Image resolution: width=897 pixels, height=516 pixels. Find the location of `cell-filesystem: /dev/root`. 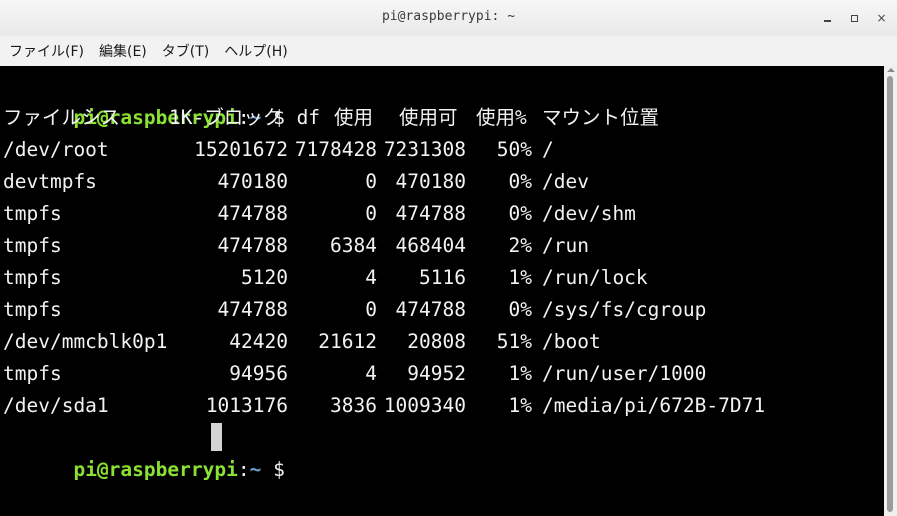

cell-filesystem: /dev/root is located at coordinates (56, 149).